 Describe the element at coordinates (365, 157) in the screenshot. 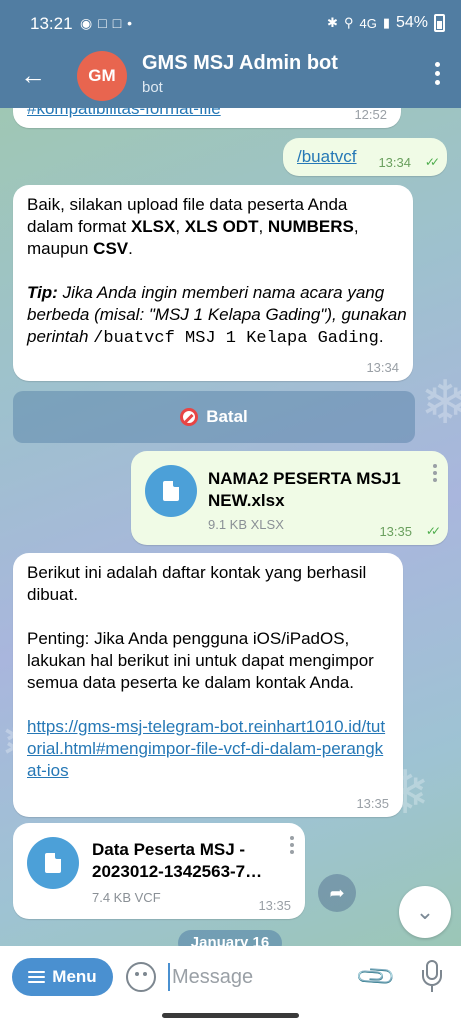

I see `message-bubble-outgoing: /buatvcf 13:34 ✓✓` at that location.